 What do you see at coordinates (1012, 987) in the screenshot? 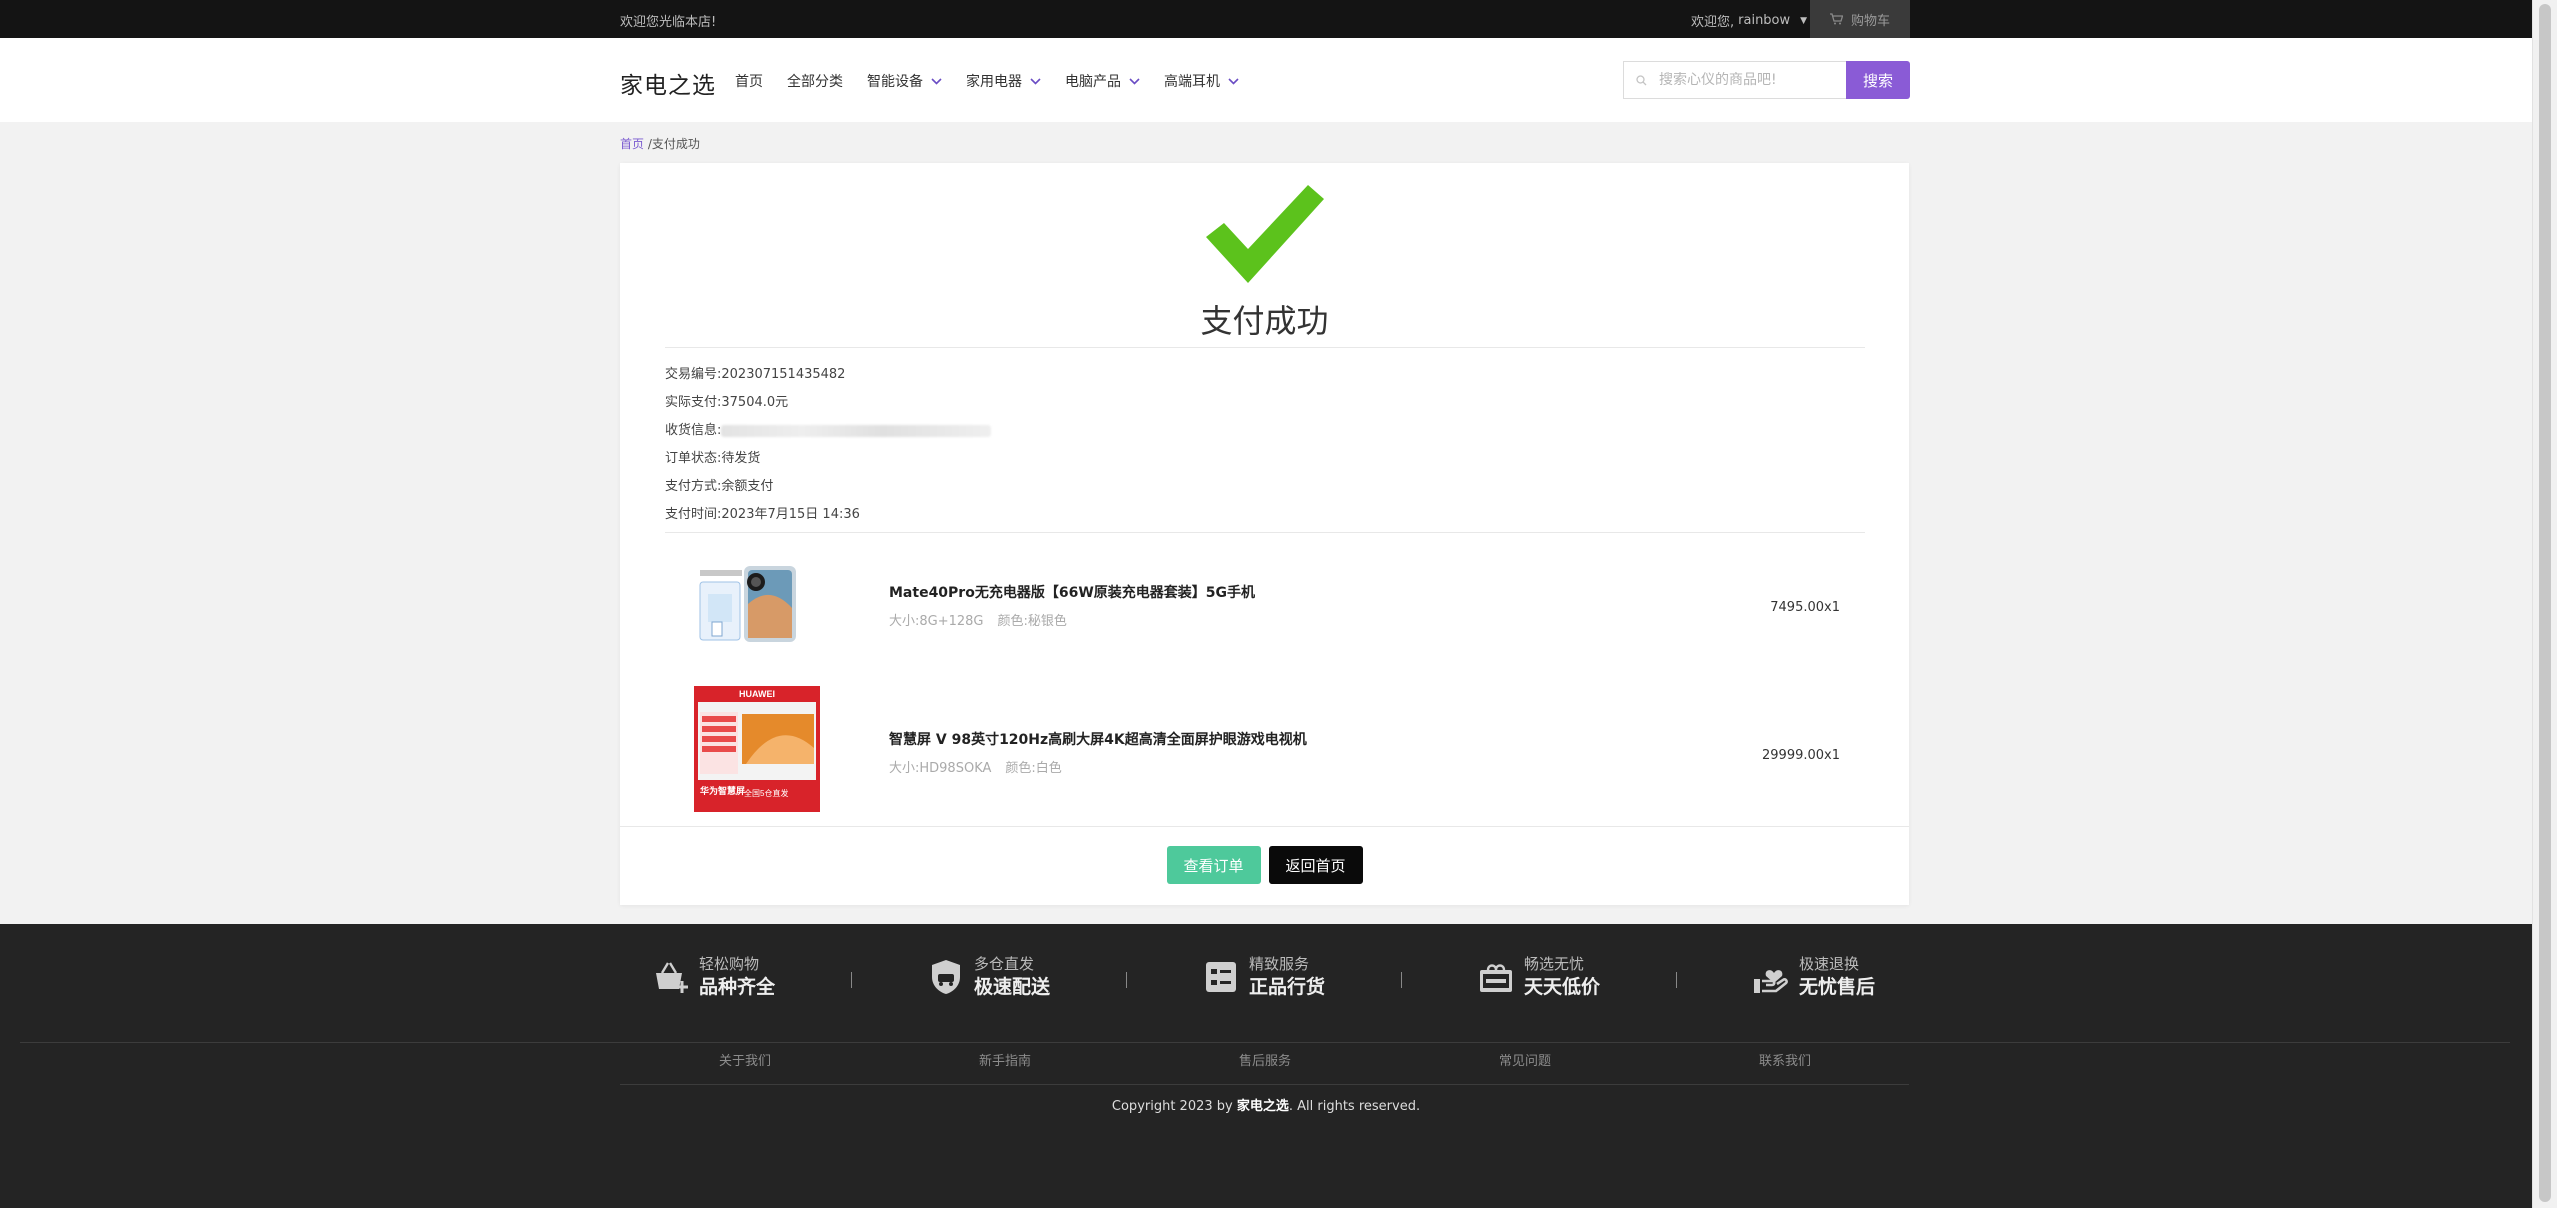
I see `feature-big: 极速配送` at bounding box center [1012, 987].